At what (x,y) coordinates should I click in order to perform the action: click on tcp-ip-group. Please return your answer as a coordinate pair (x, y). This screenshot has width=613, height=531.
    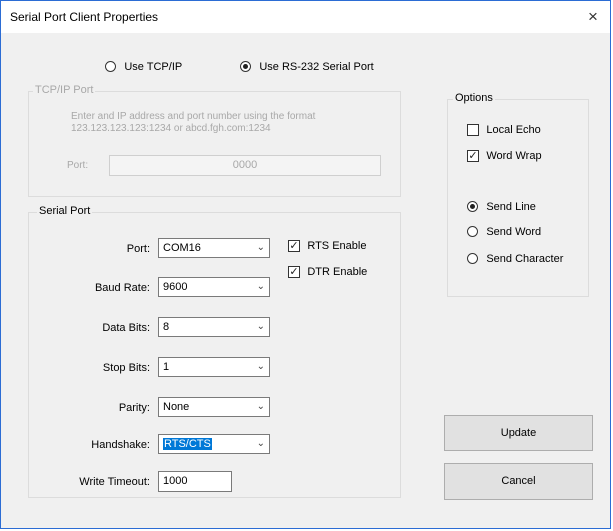
    Looking at the image, I should click on (214, 144).